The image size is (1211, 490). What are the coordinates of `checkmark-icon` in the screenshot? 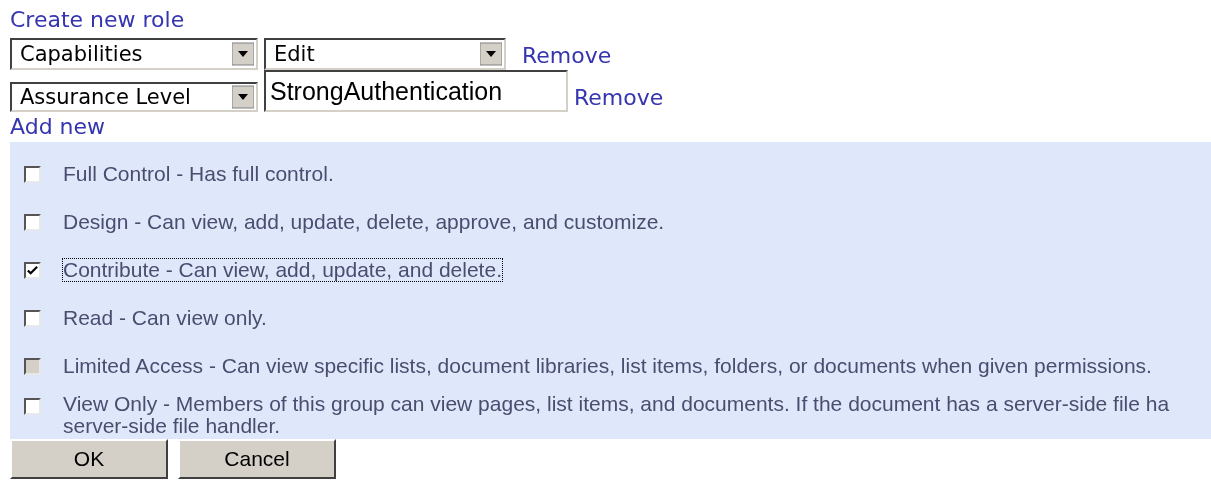 It's located at (32, 270).